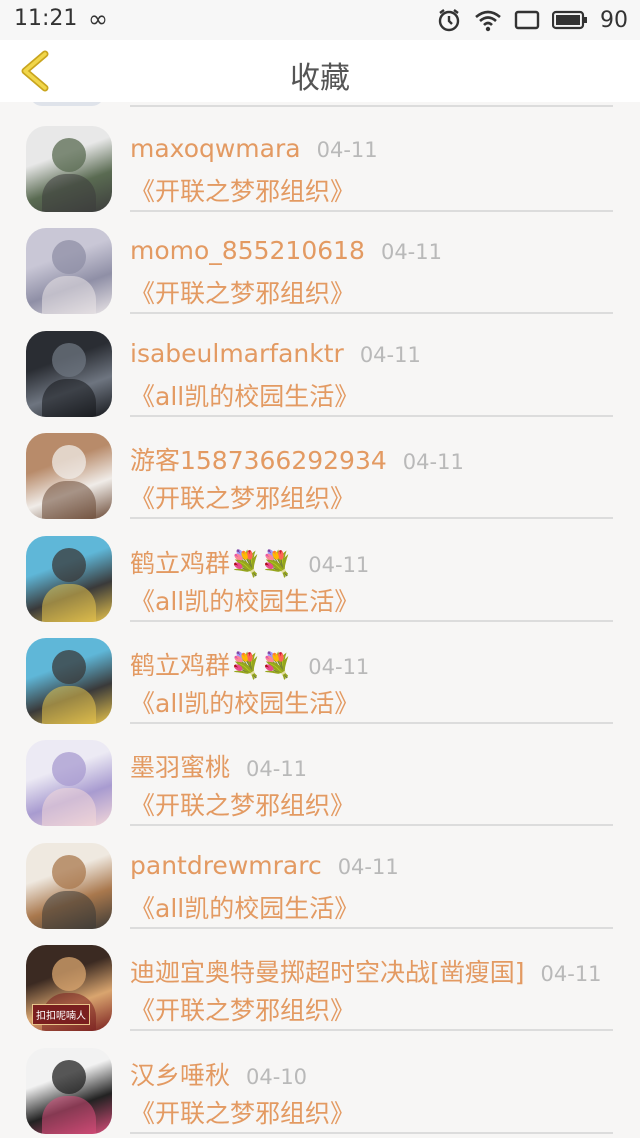  Describe the element at coordinates (488, 21) in the screenshot. I see `wifi-icon` at that location.